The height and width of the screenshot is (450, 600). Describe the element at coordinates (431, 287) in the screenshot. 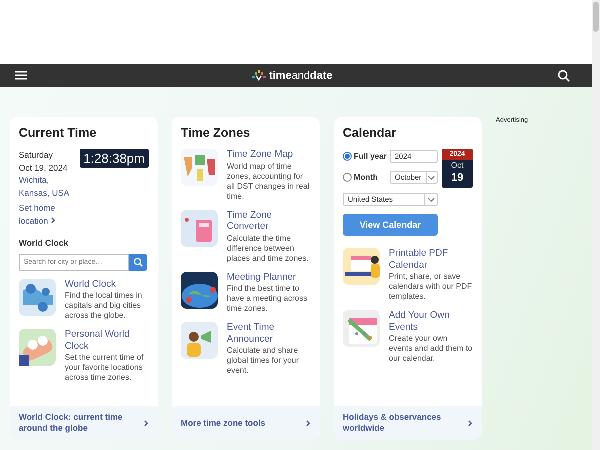

I see `item-description: Print, share, or save calendars with our PDF templates.` at that location.